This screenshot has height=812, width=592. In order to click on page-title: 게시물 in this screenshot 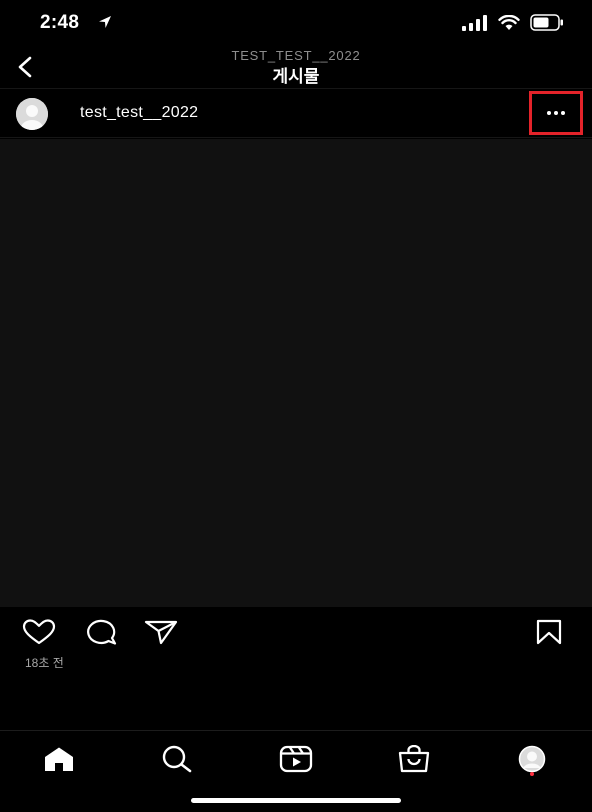, I will do `click(296, 76)`.